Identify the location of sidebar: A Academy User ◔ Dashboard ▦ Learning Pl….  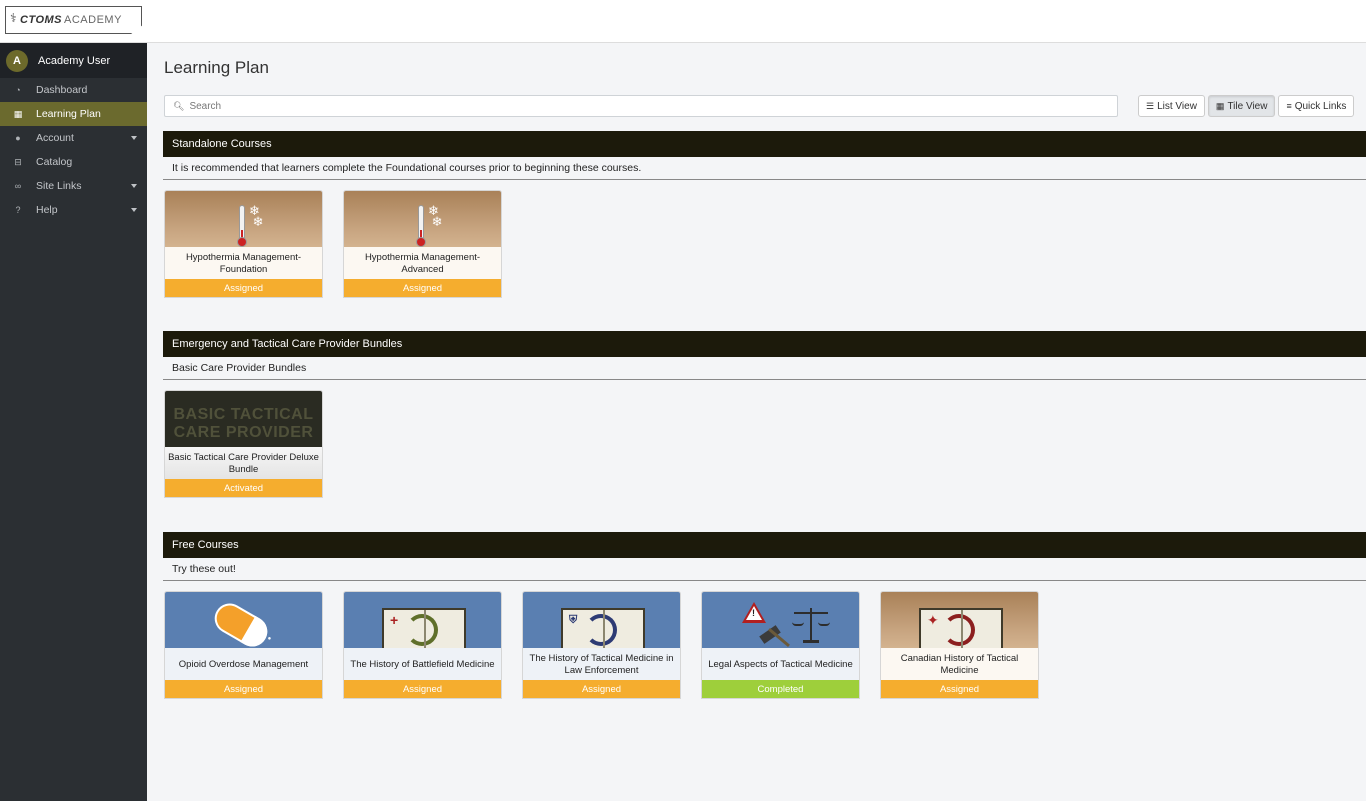
(73, 422).